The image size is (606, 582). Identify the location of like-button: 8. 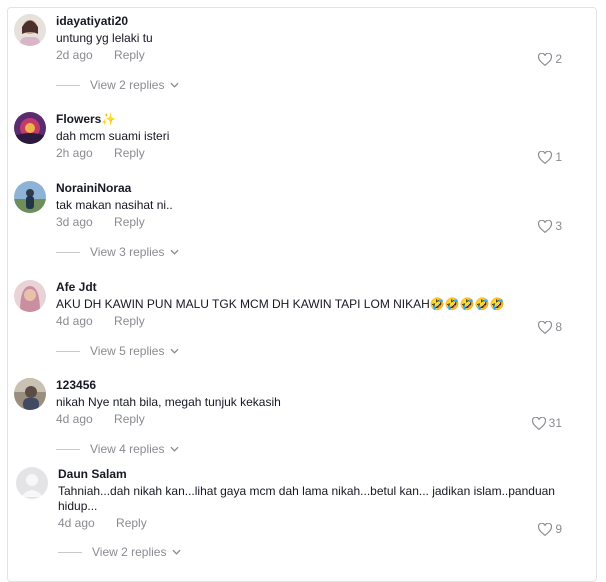
(550, 327).